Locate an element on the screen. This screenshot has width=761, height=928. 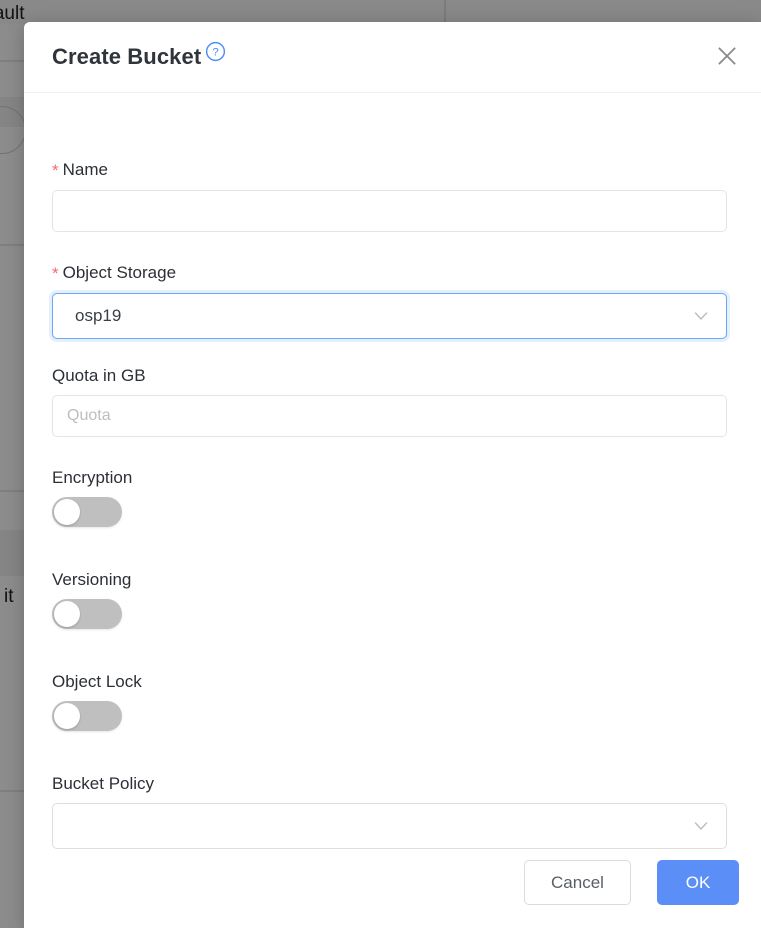
encryption-toggle is located at coordinates (87, 512).